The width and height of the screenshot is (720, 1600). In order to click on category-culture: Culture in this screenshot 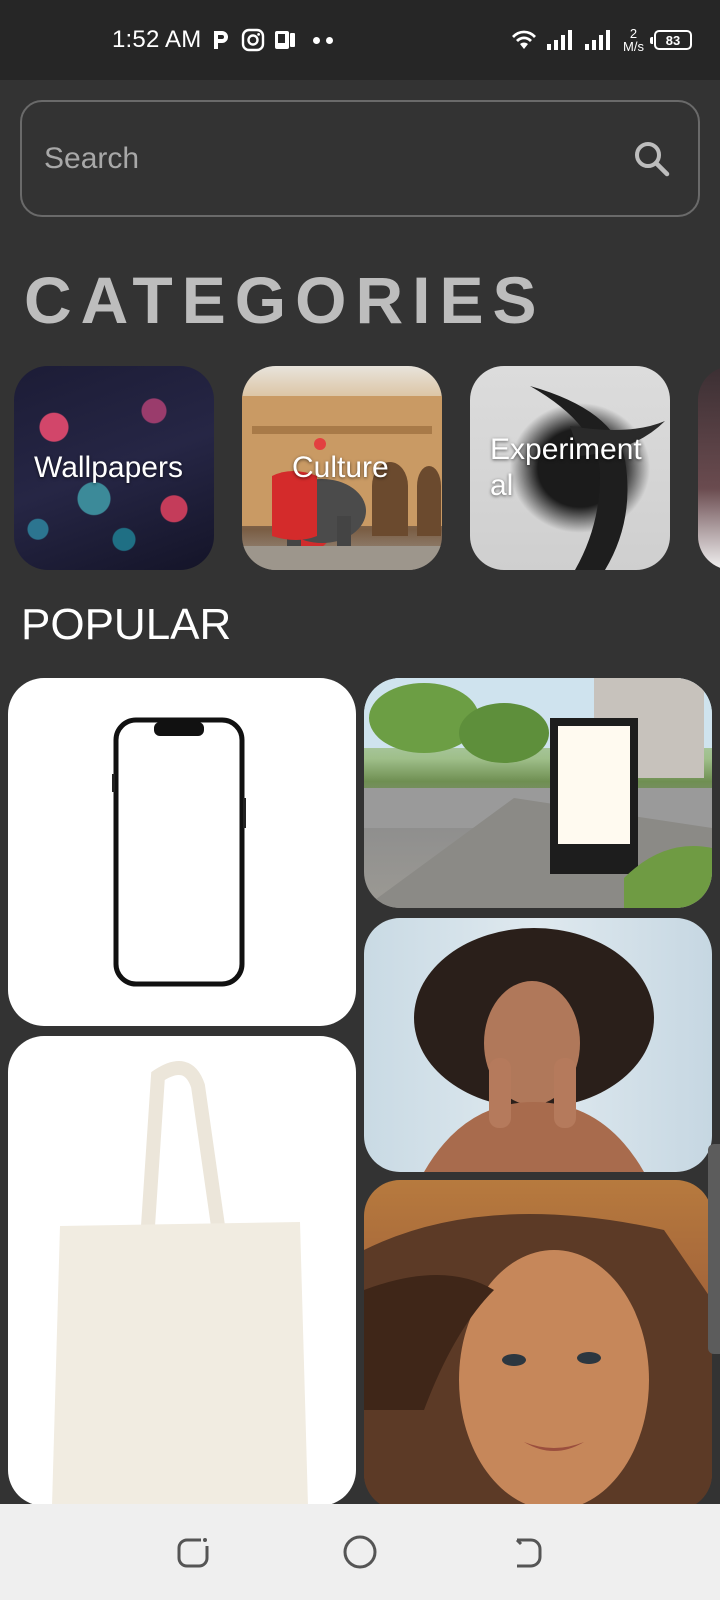, I will do `click(342, 468)`.